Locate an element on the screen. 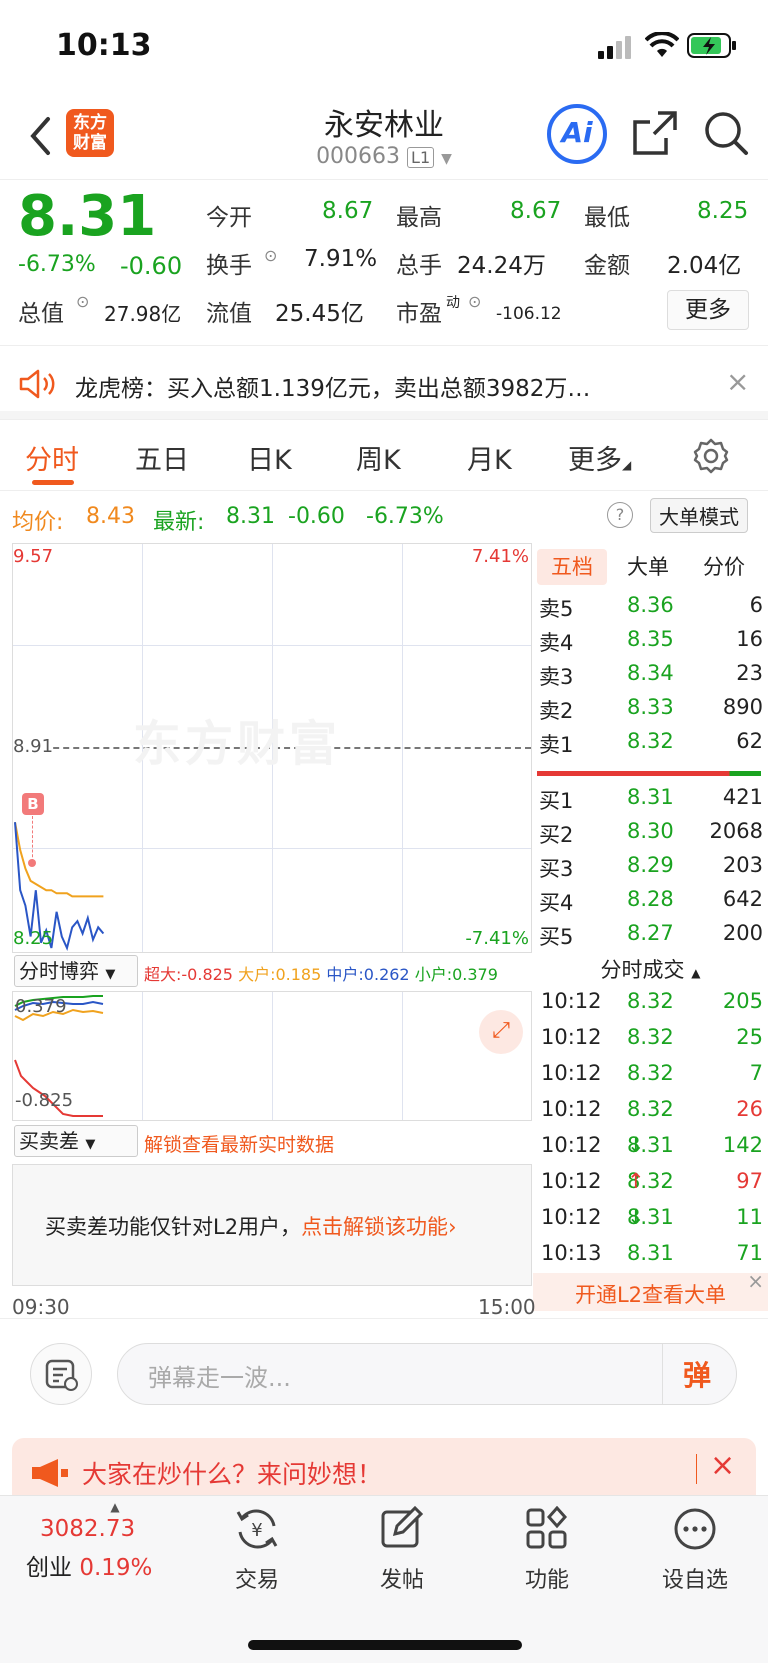 The width and height of the screenshot is (768, 1663). tab-monthly-k: 月K is located at coordinates (489, 457).